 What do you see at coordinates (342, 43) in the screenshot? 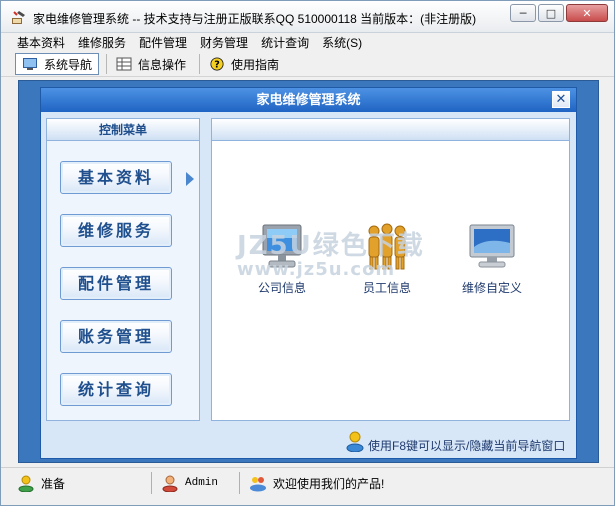
I see `menu-system: 系统(S)` at bounding box center [342, 43].